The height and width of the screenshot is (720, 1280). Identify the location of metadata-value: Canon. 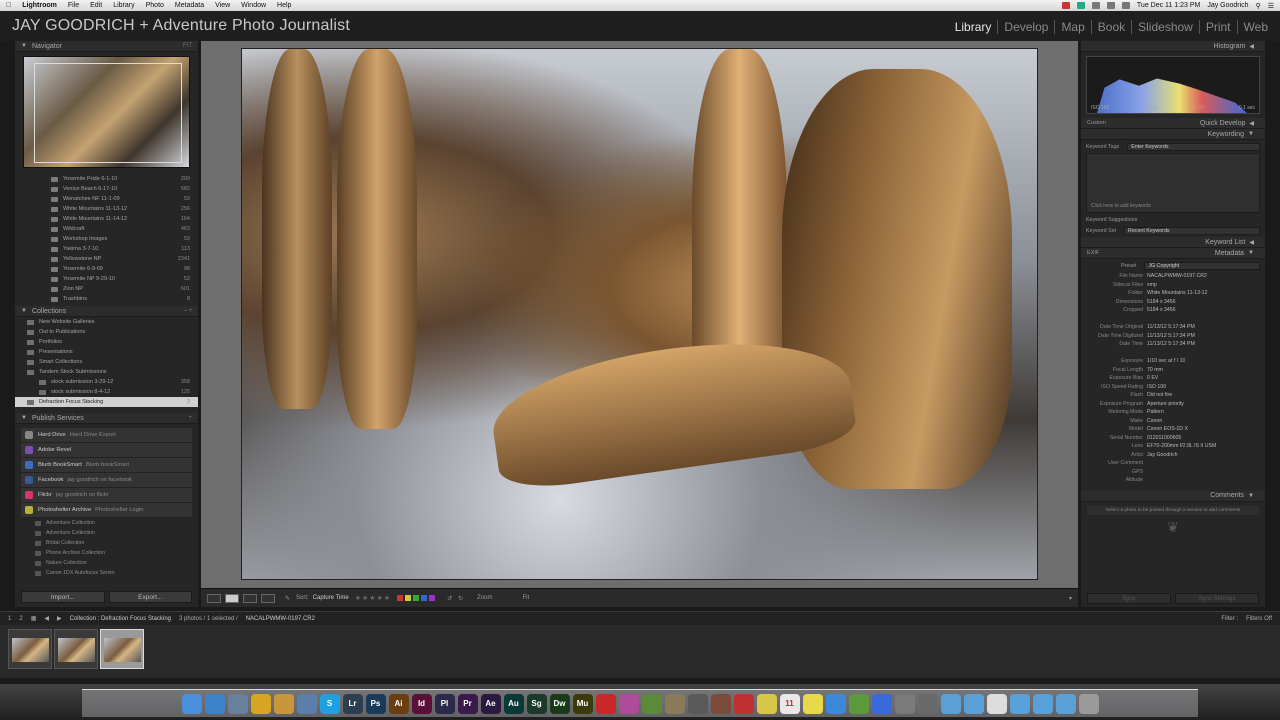
(1154, 421).